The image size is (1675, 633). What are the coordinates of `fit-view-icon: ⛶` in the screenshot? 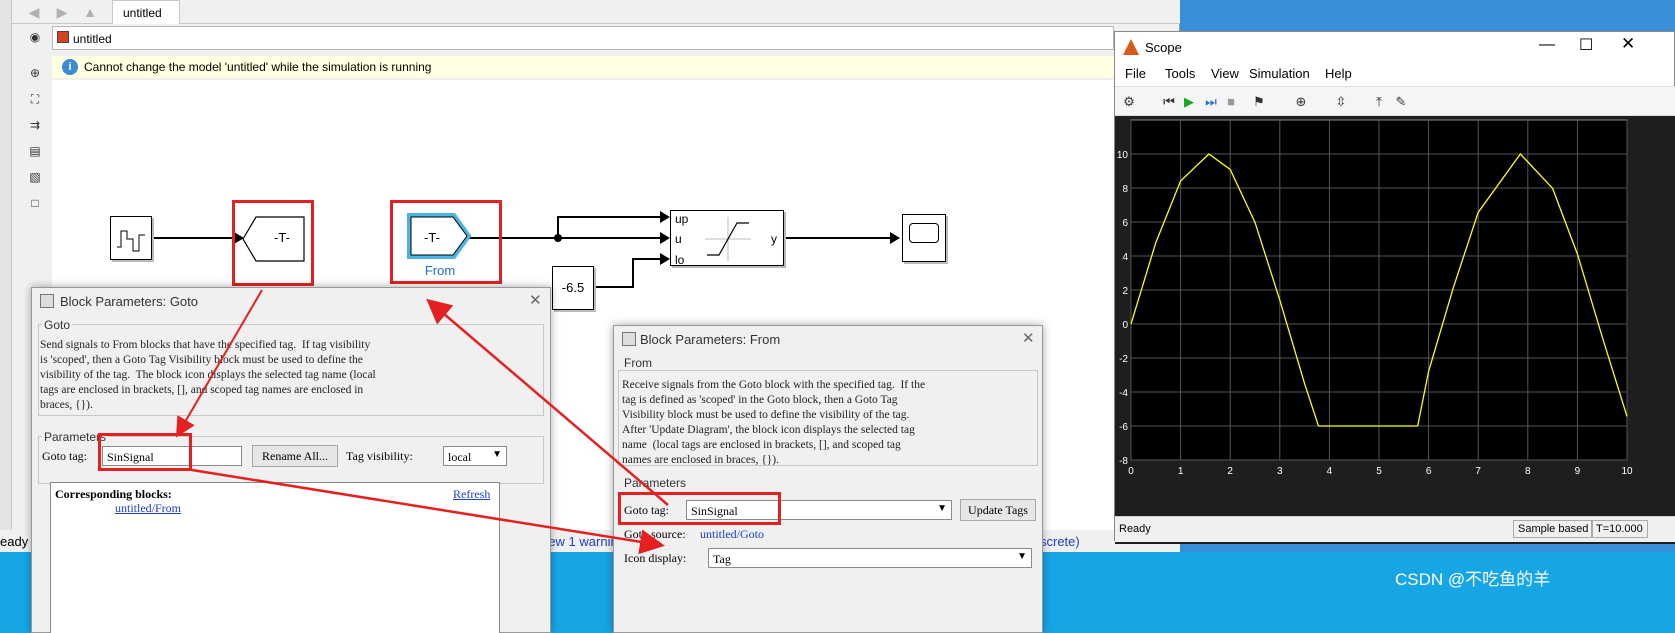 It's located at (35, 99).